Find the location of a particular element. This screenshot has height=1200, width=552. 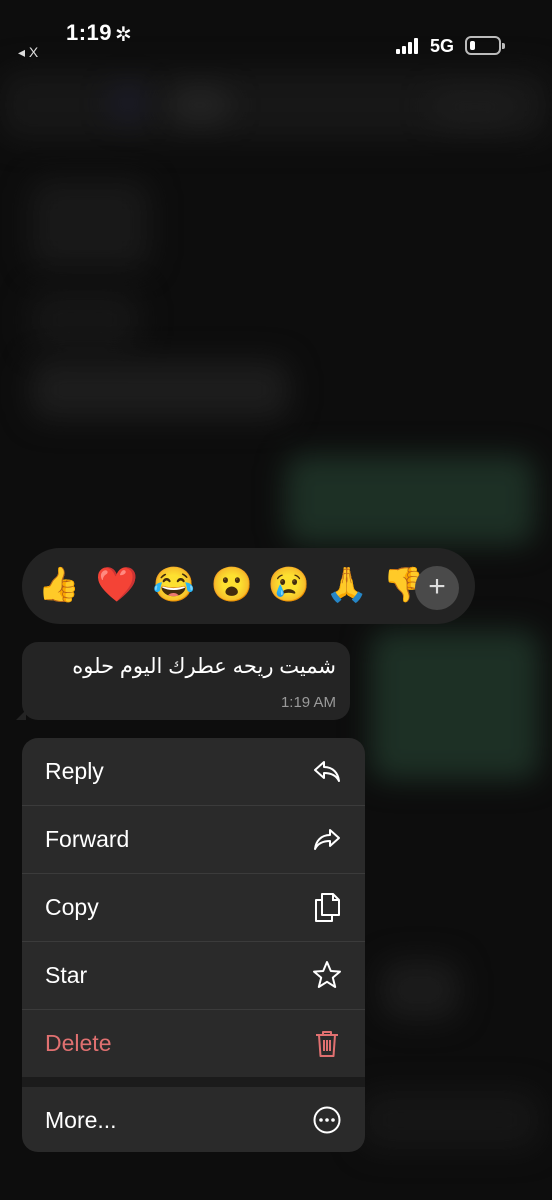

status-bar: 1:19 ✲ ◂ X 5G is located at coordinates (276, 40).